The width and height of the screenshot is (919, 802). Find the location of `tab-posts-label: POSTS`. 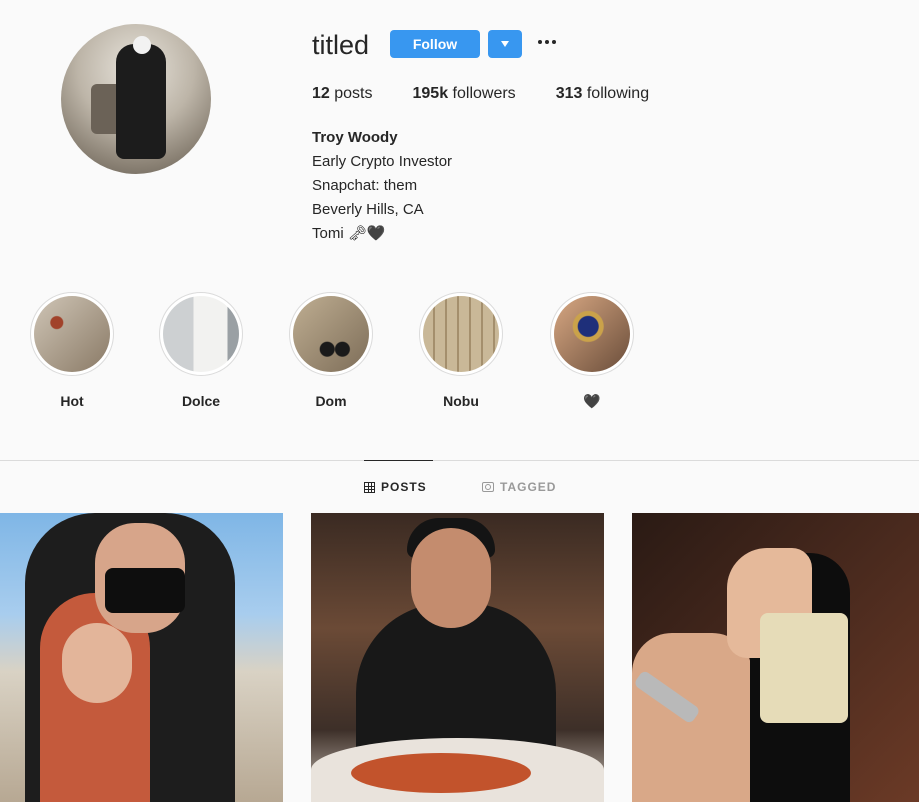

tab-posts-label: POSTS is located at coordinates (404, 487).